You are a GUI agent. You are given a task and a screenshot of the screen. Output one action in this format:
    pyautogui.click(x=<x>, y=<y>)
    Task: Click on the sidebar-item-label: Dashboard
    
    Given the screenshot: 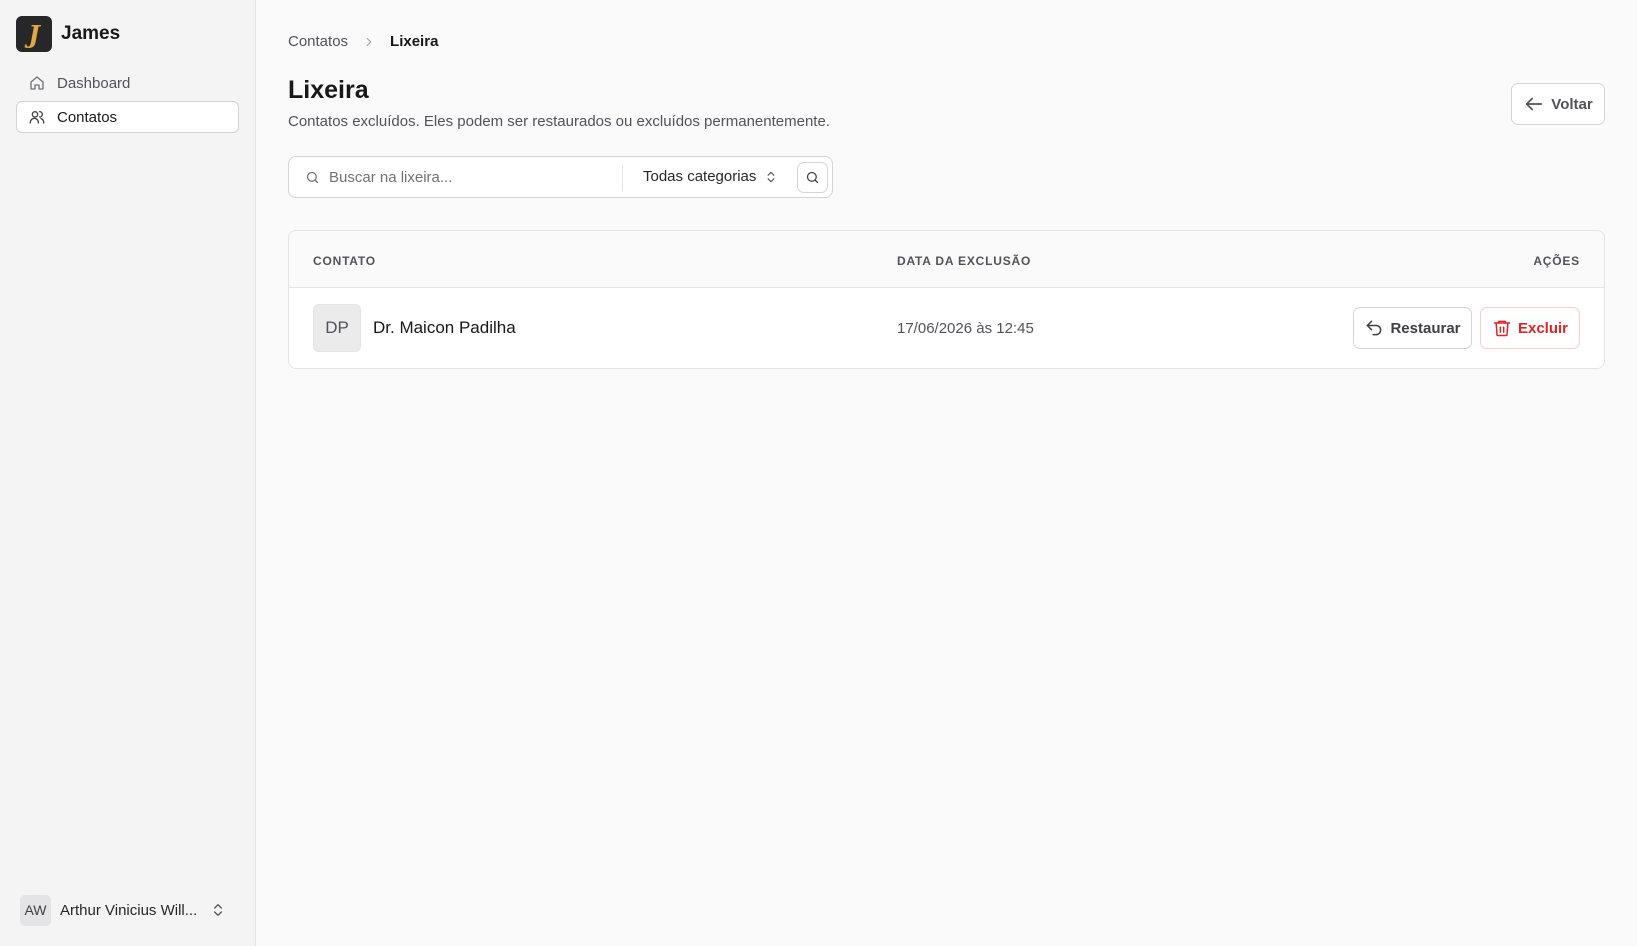 What is the action you would take?
    pyautogui.click(x=94, y=83)
    